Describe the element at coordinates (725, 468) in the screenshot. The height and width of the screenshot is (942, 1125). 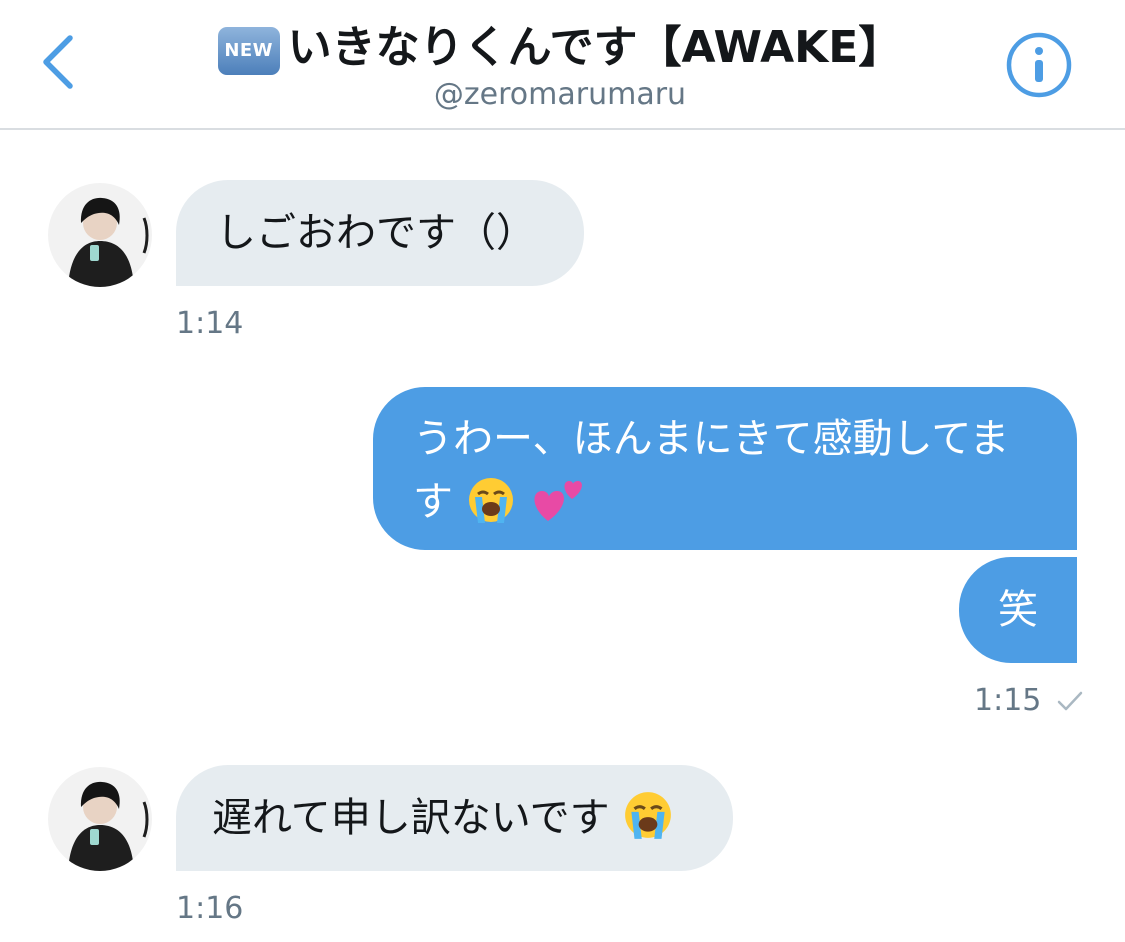
I see `message-bubble-outgoing: うわー、ほんまにきて感動してま す` at that location.